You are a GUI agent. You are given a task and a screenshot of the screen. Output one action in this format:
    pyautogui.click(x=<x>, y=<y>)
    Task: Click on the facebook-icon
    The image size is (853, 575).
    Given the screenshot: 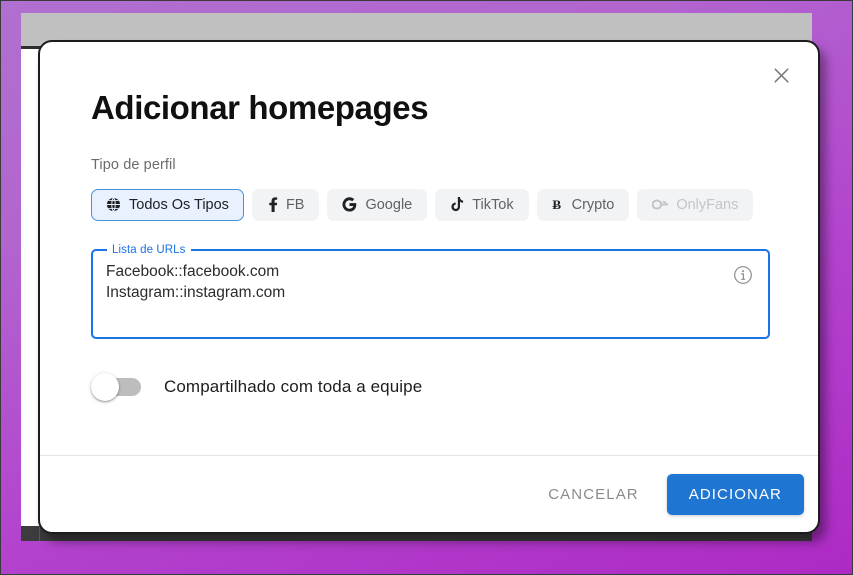 What is the action you would take?
    pyautogui.click(x=272, y=205)
    